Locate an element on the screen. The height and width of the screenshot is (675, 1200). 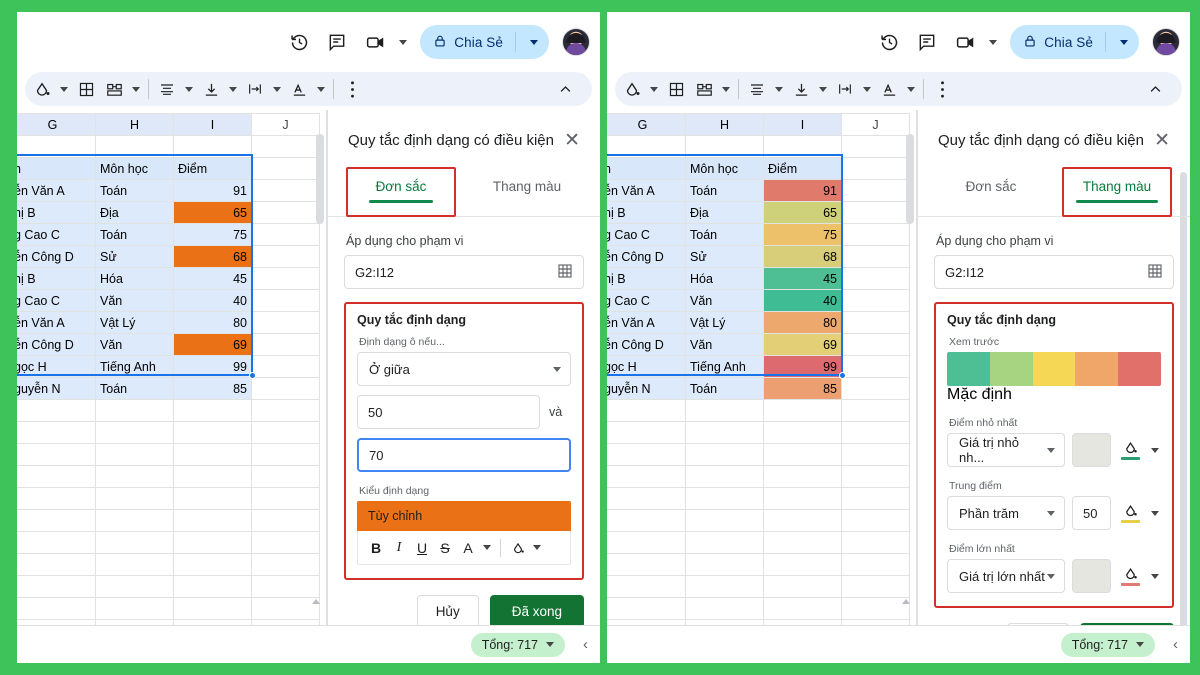
column-header-i: I is located at coordinates (212, 124).